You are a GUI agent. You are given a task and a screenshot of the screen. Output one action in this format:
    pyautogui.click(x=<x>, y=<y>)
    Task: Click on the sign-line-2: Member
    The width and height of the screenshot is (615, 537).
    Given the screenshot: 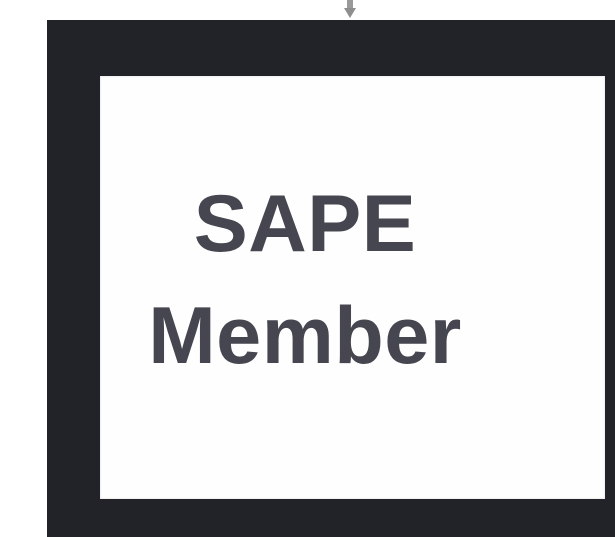 What is the action you would take?
    pyautogui.click(x=305, y=336)
    